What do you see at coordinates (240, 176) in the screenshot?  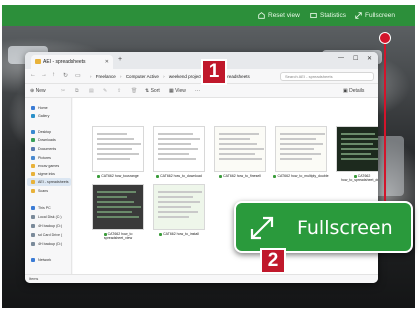 I see `file-name: CAT662 how_to_finesell` at bounding box center [240, 176].